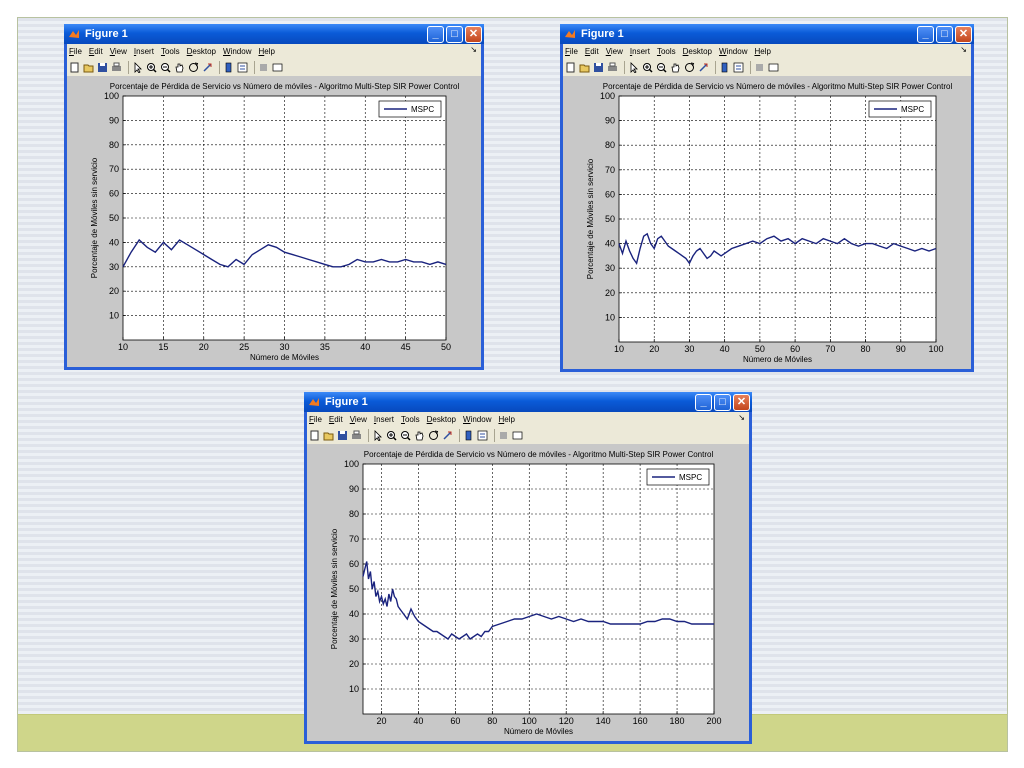  I want to click on x-tick-label: 80, so click(866, 349).